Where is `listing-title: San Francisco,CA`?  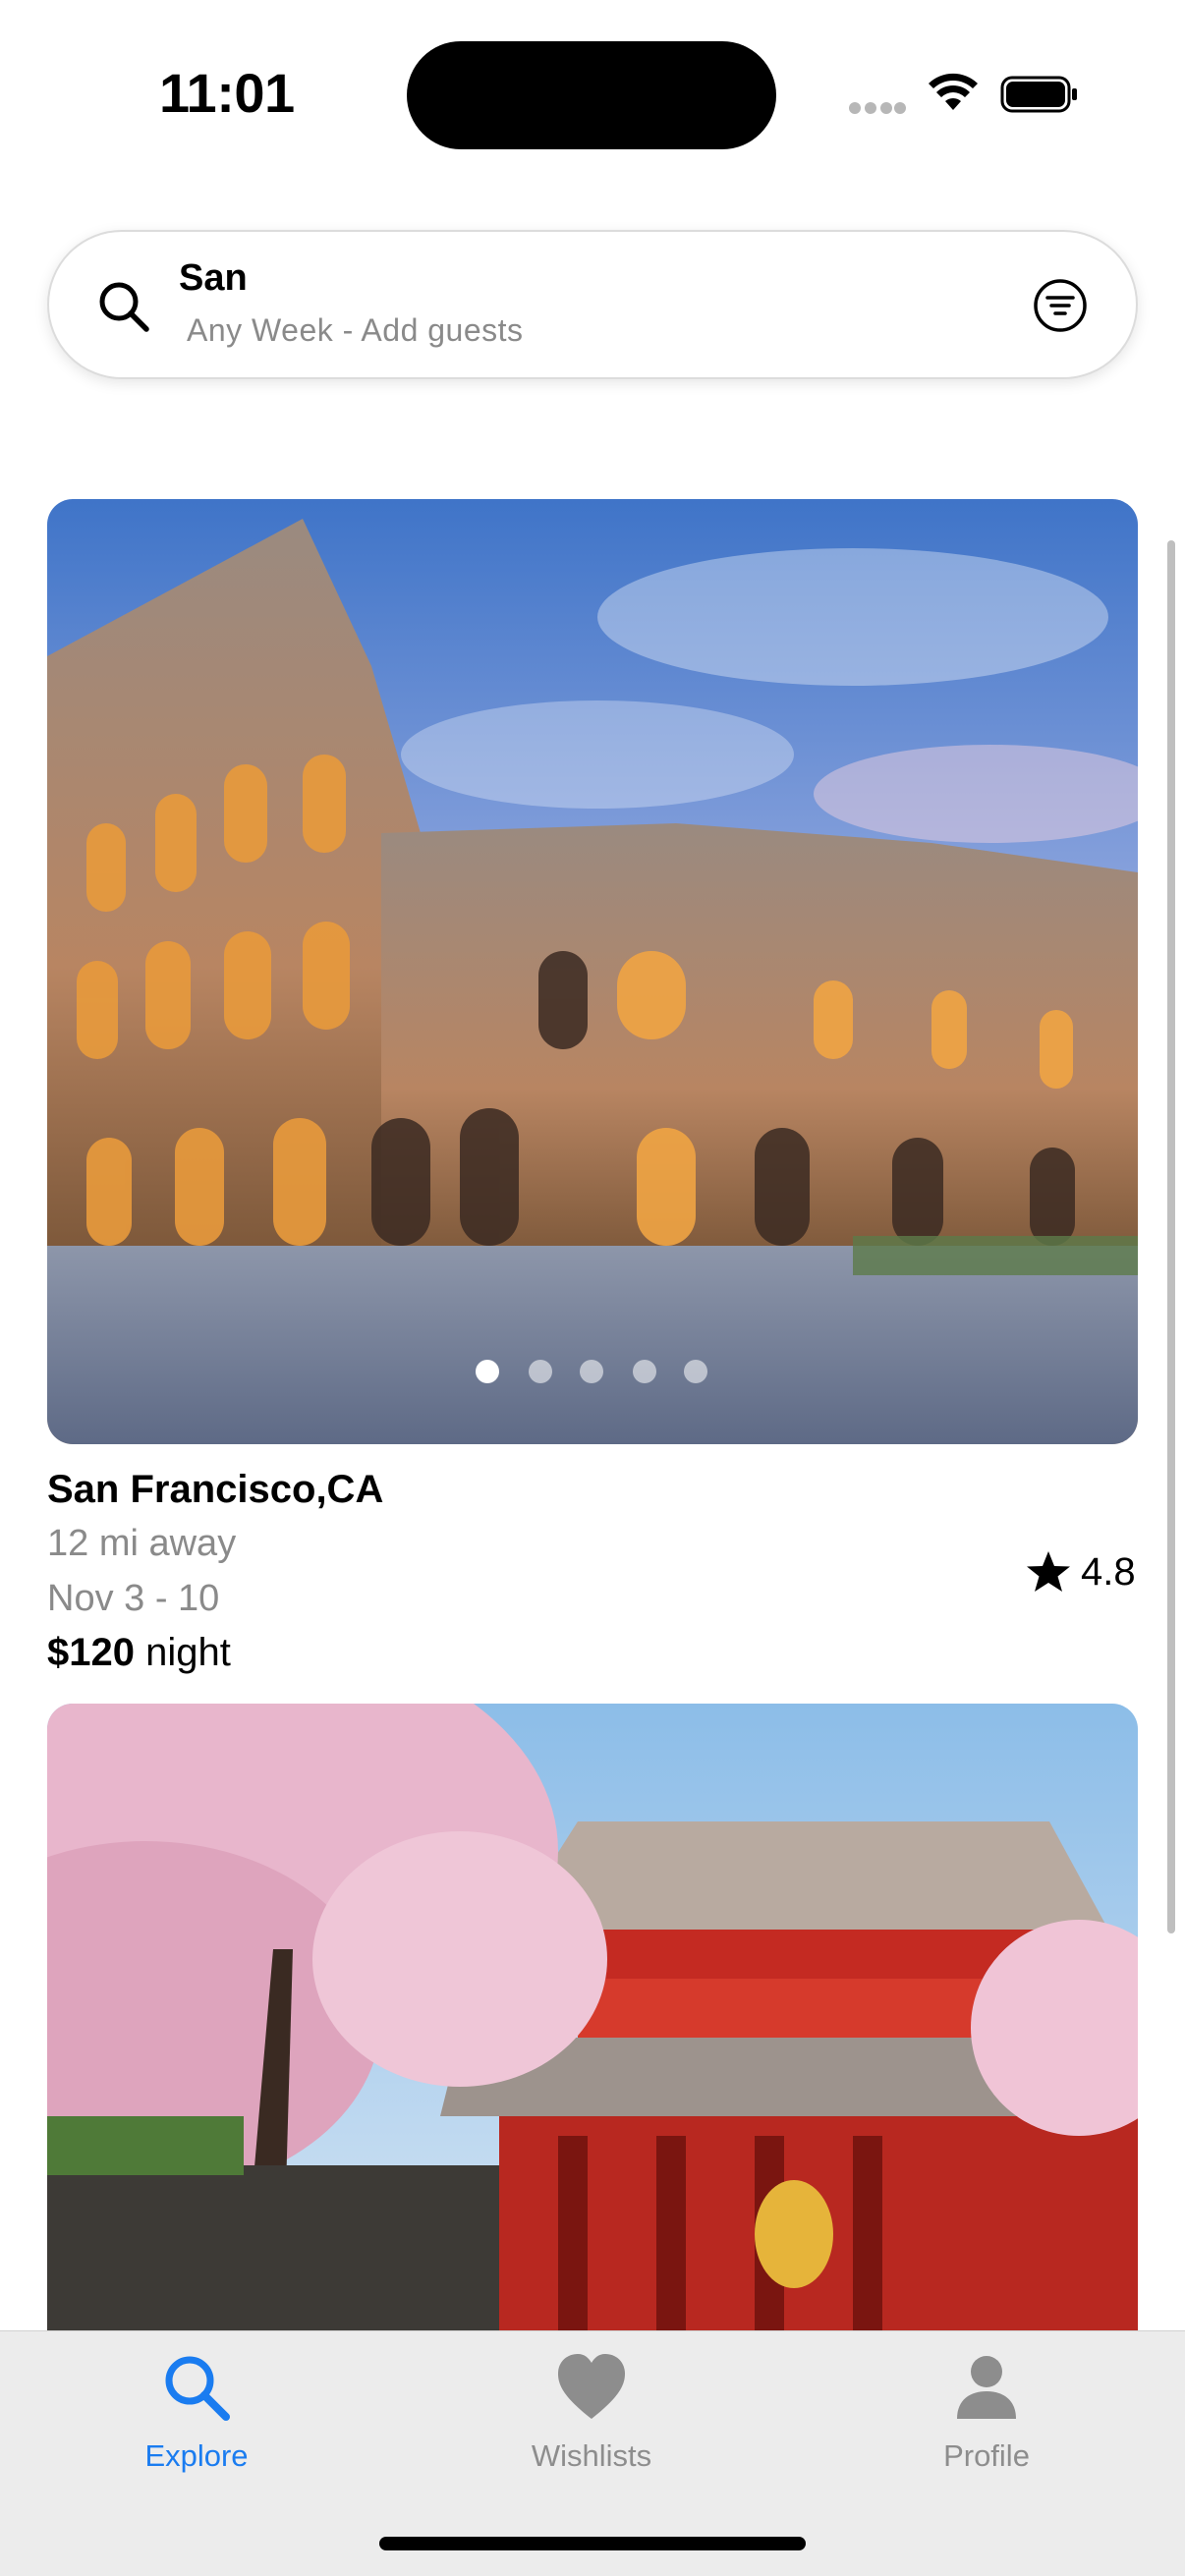
listing-title: San Francisco,CA is located at coordinates (215, 1490).